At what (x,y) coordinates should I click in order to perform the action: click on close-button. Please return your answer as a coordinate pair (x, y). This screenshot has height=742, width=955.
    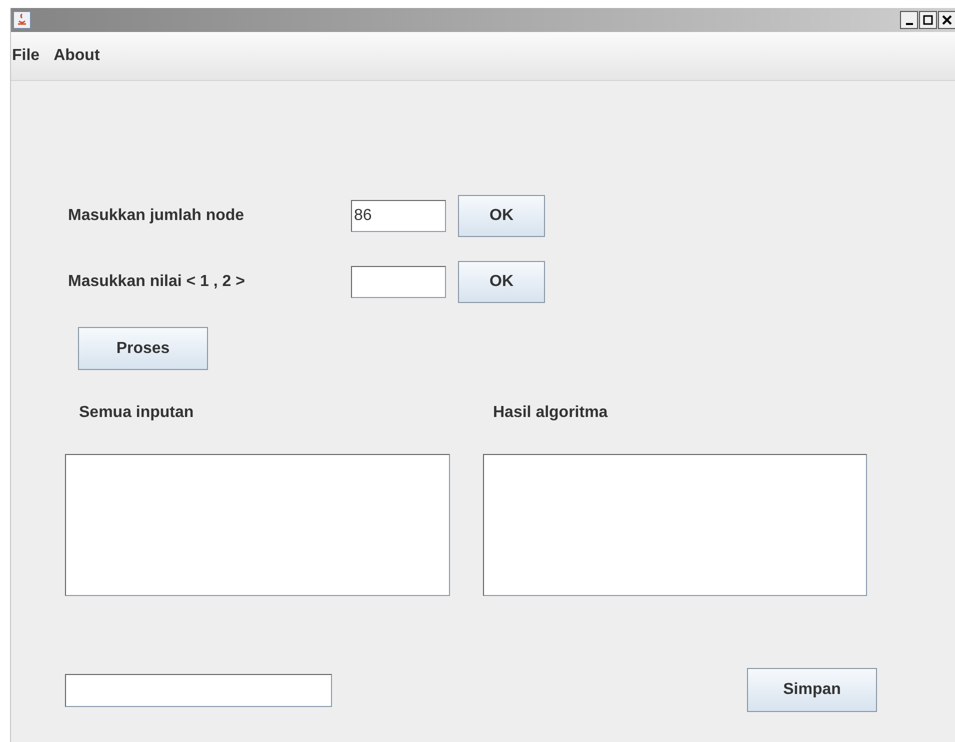
    Looking at the image, I should click on (946, 20).